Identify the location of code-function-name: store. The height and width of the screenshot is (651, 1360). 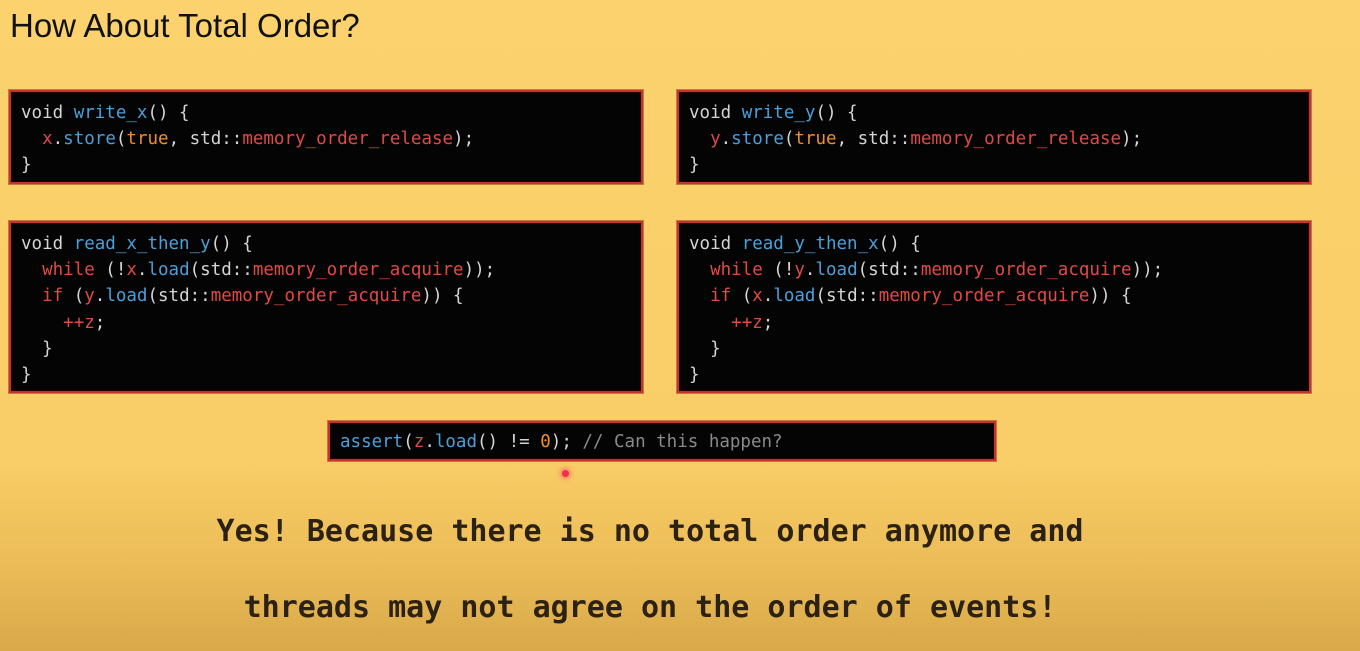
(757, 139).